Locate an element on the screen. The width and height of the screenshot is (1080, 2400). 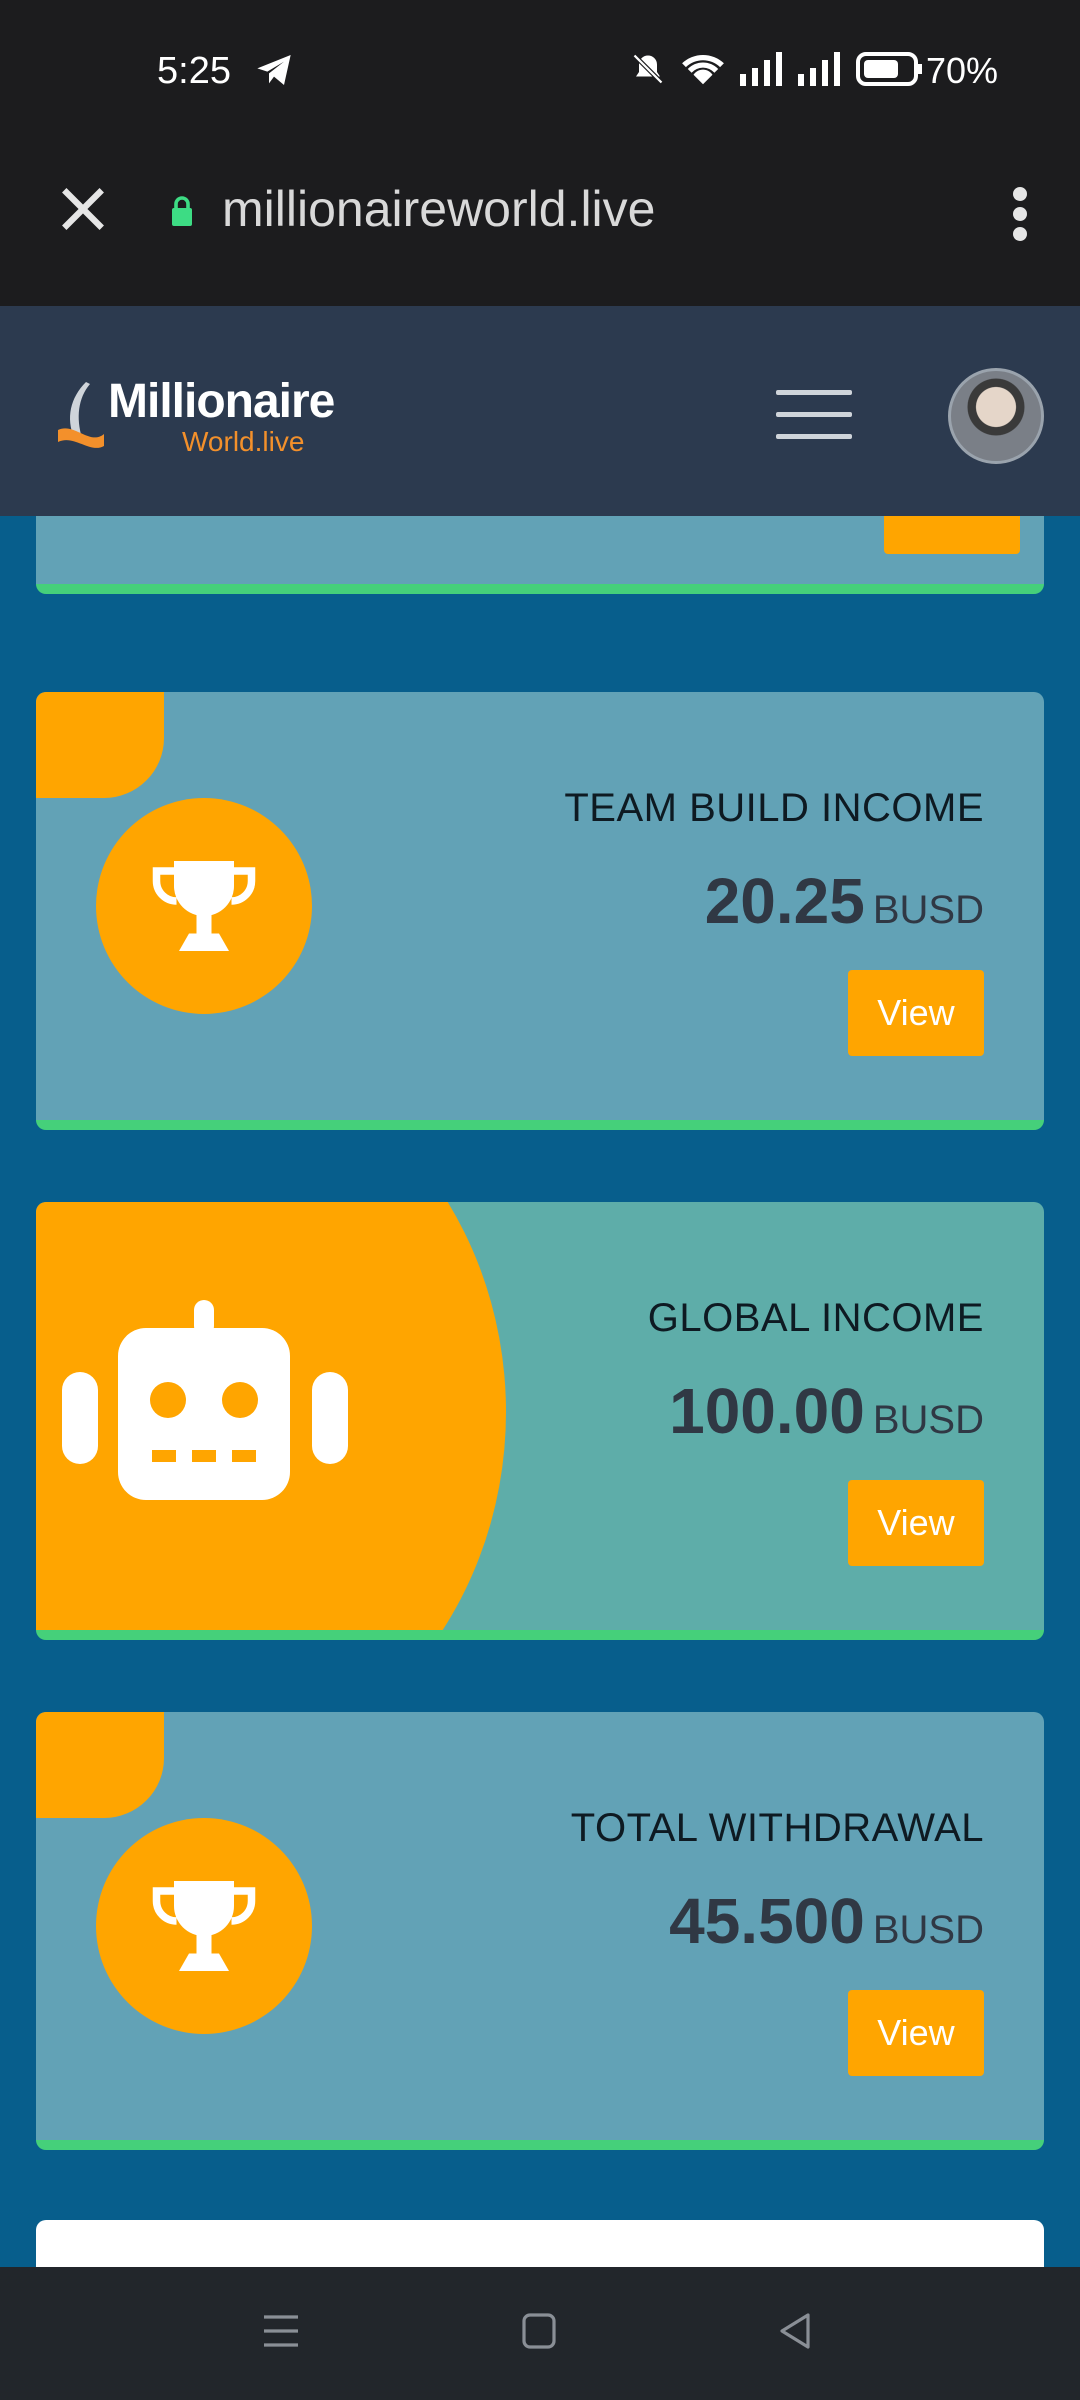
mute-icon is located at coordinates (648, 69).